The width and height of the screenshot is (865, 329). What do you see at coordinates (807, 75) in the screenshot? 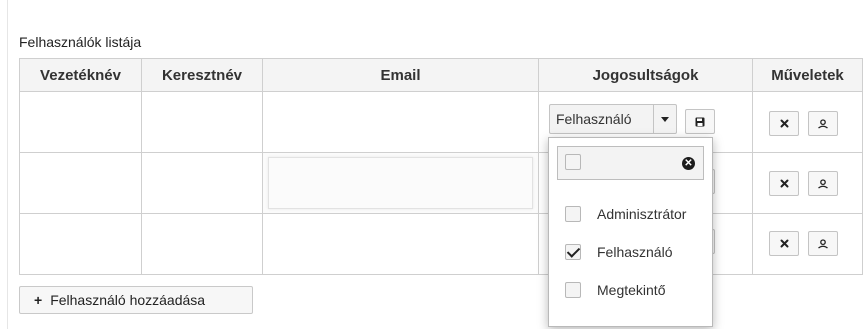
I see `col-header-actions: Műveletek` at bounding box center [807, 75].